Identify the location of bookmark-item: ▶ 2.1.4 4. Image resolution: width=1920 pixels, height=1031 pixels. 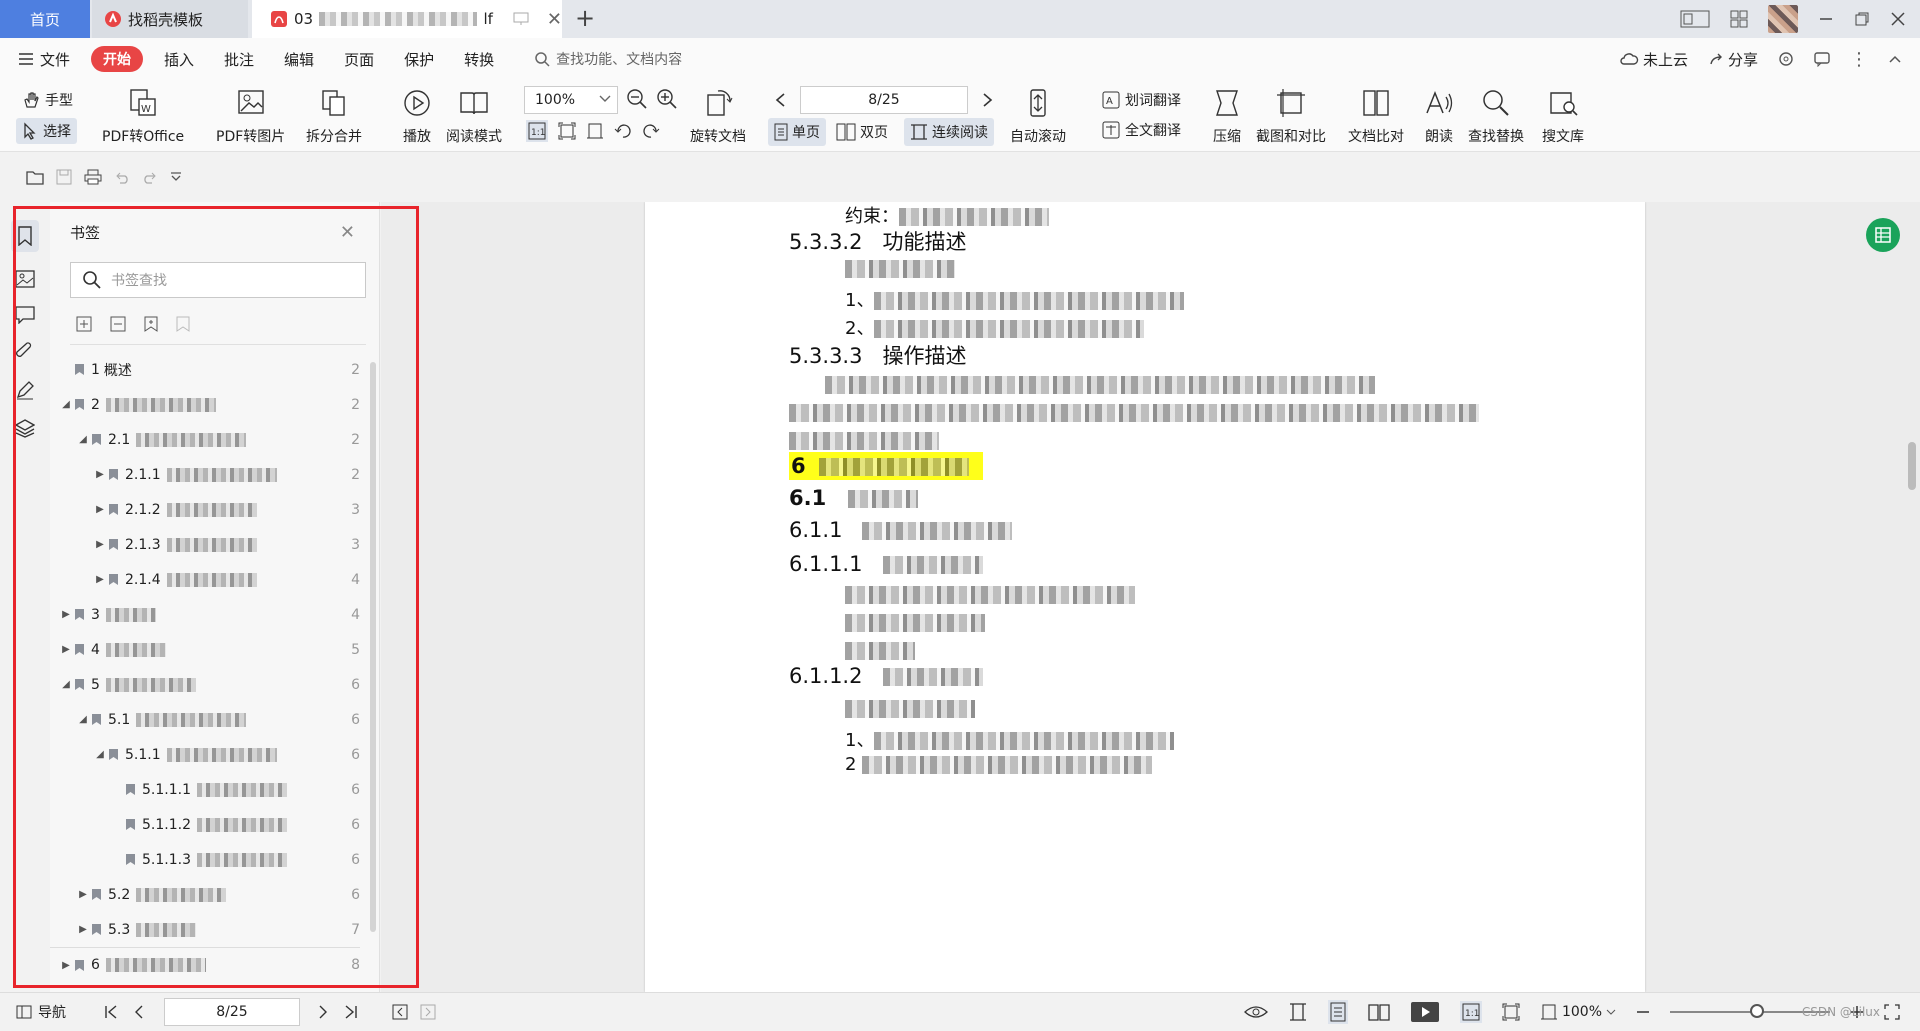
(205, 579).